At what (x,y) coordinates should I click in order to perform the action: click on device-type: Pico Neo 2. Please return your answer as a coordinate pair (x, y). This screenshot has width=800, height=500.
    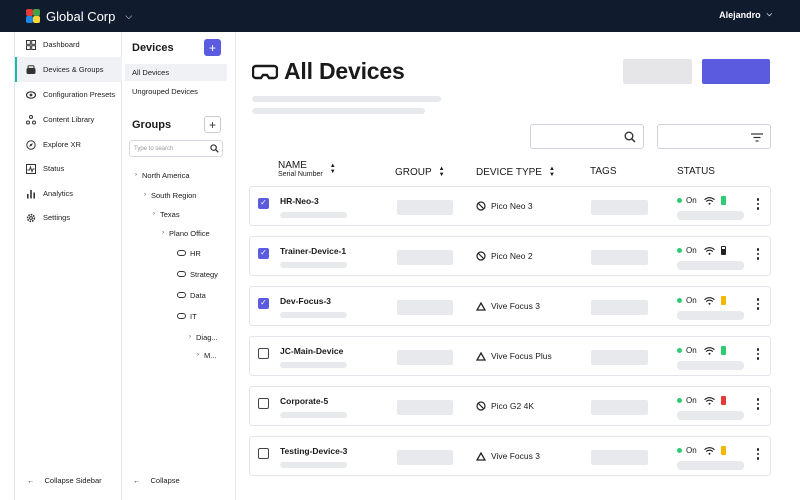
    Looking at the image, I should click on (504, 256).